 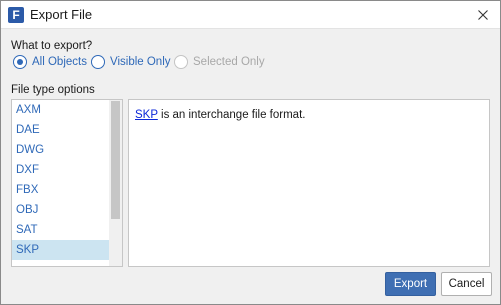 I want to click on export-scope-label: What to export?, so click(x=52, y=46).